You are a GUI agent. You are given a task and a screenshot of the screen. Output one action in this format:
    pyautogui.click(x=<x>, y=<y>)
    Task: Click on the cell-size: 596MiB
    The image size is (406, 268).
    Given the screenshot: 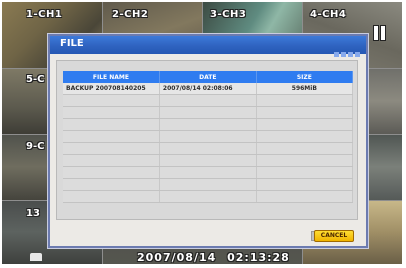 What is the action you would take?
    pyautogui.click(x=305, y=89)
    